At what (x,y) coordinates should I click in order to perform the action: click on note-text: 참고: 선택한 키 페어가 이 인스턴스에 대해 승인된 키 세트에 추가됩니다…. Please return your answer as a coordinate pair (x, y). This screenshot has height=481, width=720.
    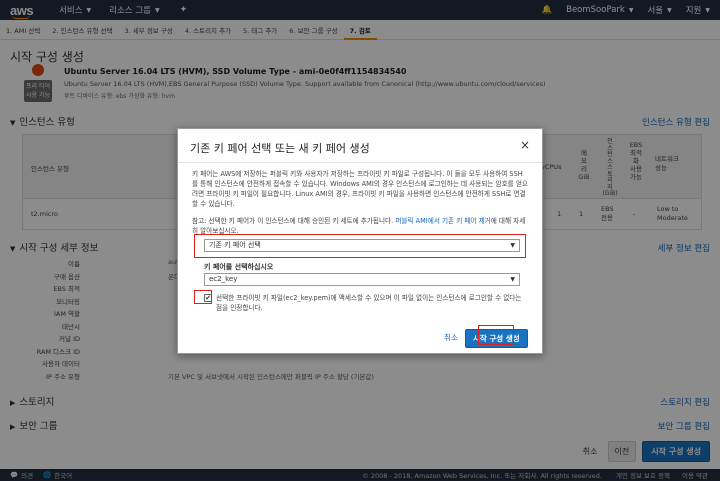
    Looking at the image, I should click on (293, 221).